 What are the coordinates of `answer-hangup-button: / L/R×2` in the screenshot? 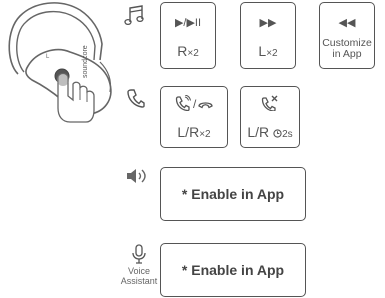 It's located at (194, 117).